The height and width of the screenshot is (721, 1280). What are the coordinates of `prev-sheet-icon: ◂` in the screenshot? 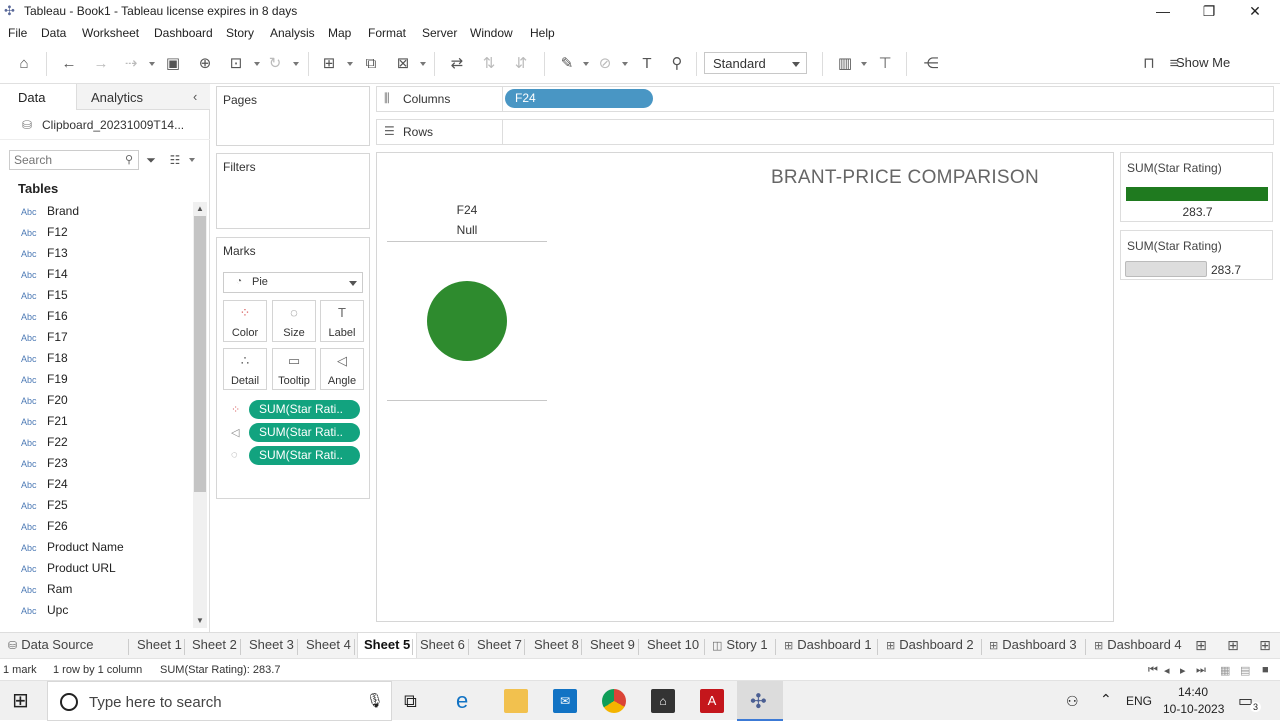 It's located at (1167, 670).